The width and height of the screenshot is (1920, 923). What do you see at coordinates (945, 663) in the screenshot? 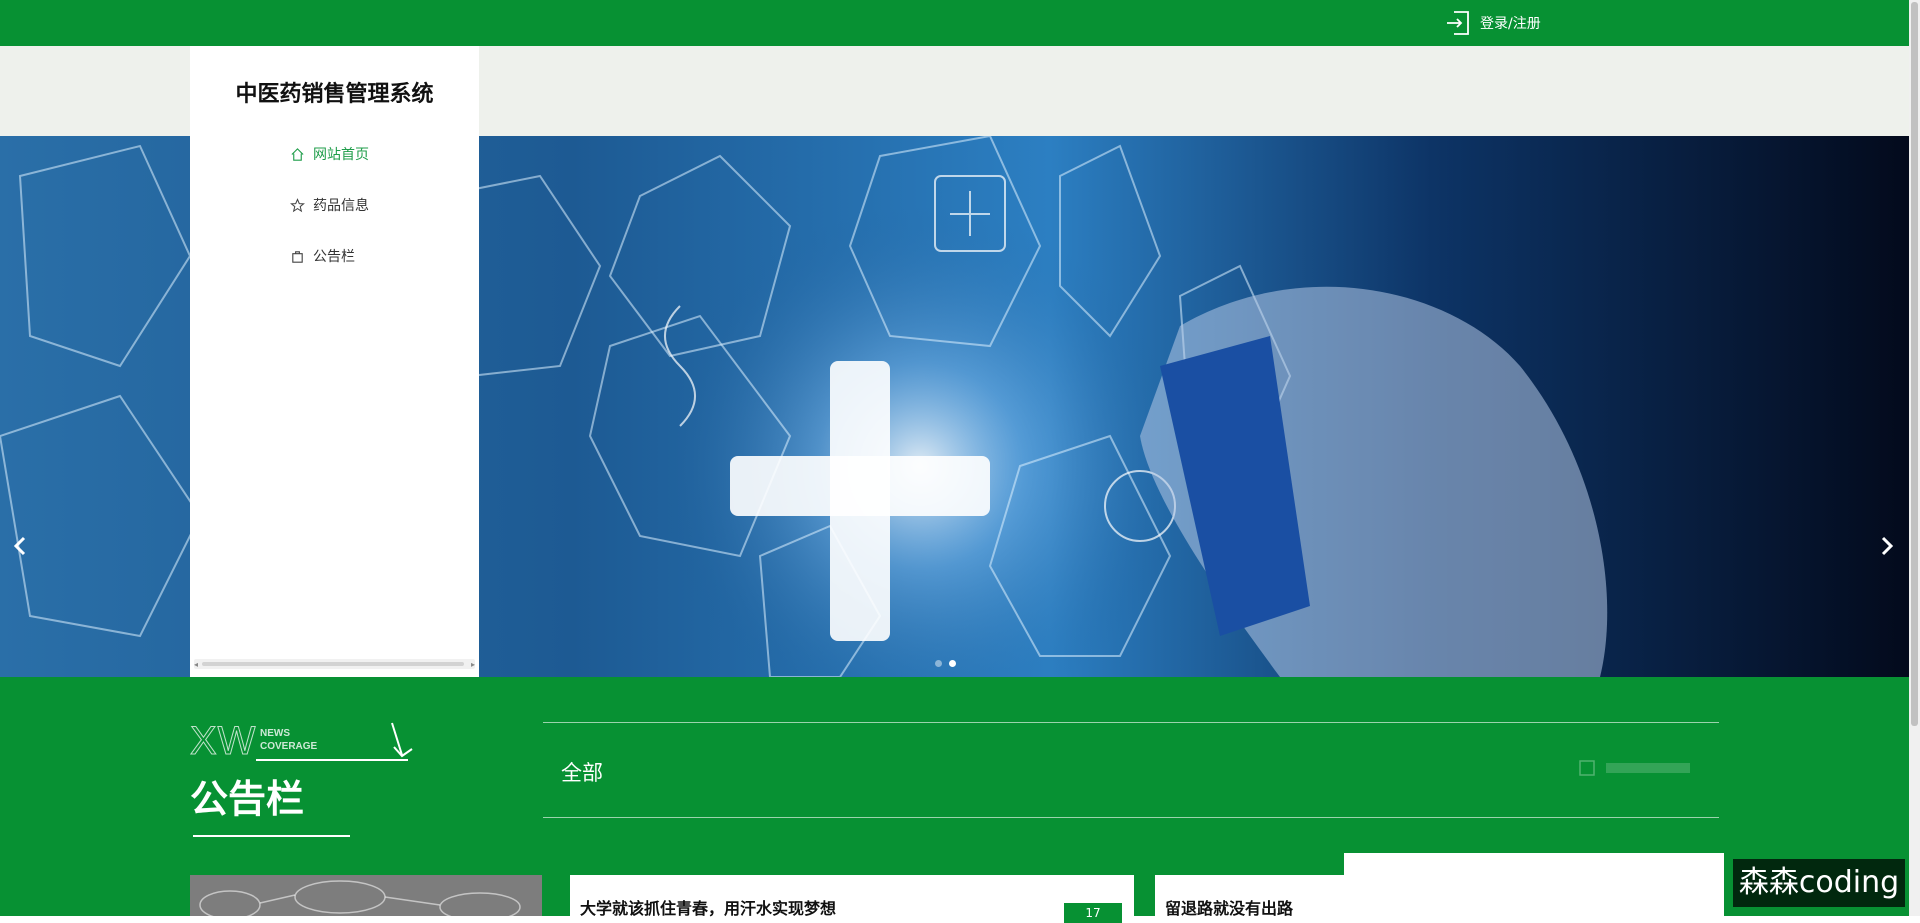
I see `carousel-indicators` at bounding box center [945, 663].